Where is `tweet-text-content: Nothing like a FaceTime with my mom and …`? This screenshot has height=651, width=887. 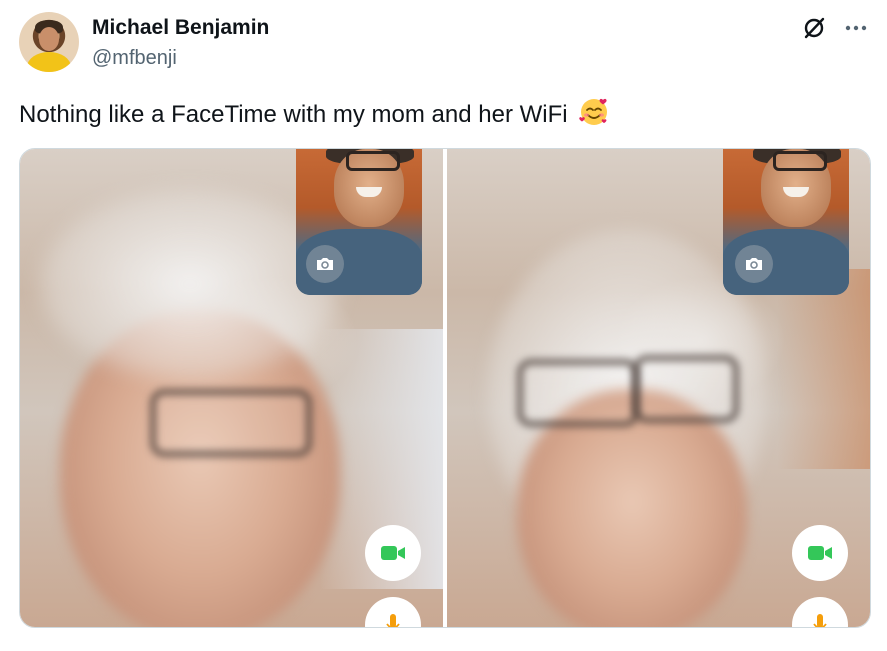
tweet-text-content: Nothing like a FaceTime with my mom and … is located at coordinates (293, 114).